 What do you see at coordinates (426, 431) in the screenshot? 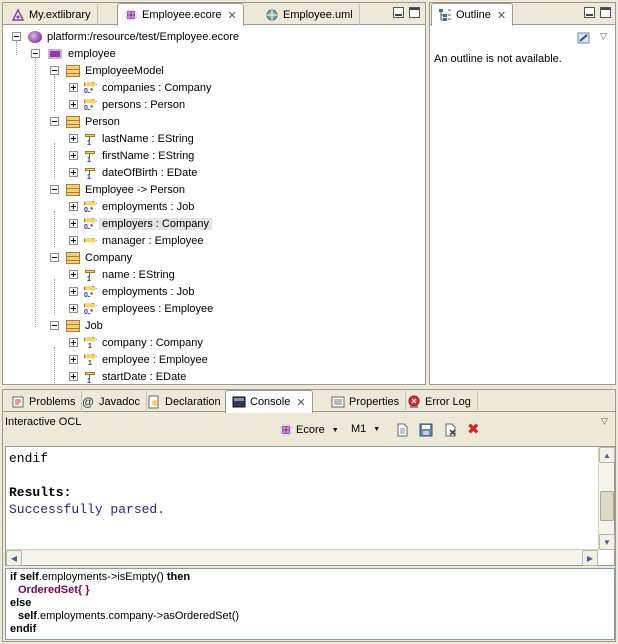
I see `save-icon` at bounding box center [426, 431].